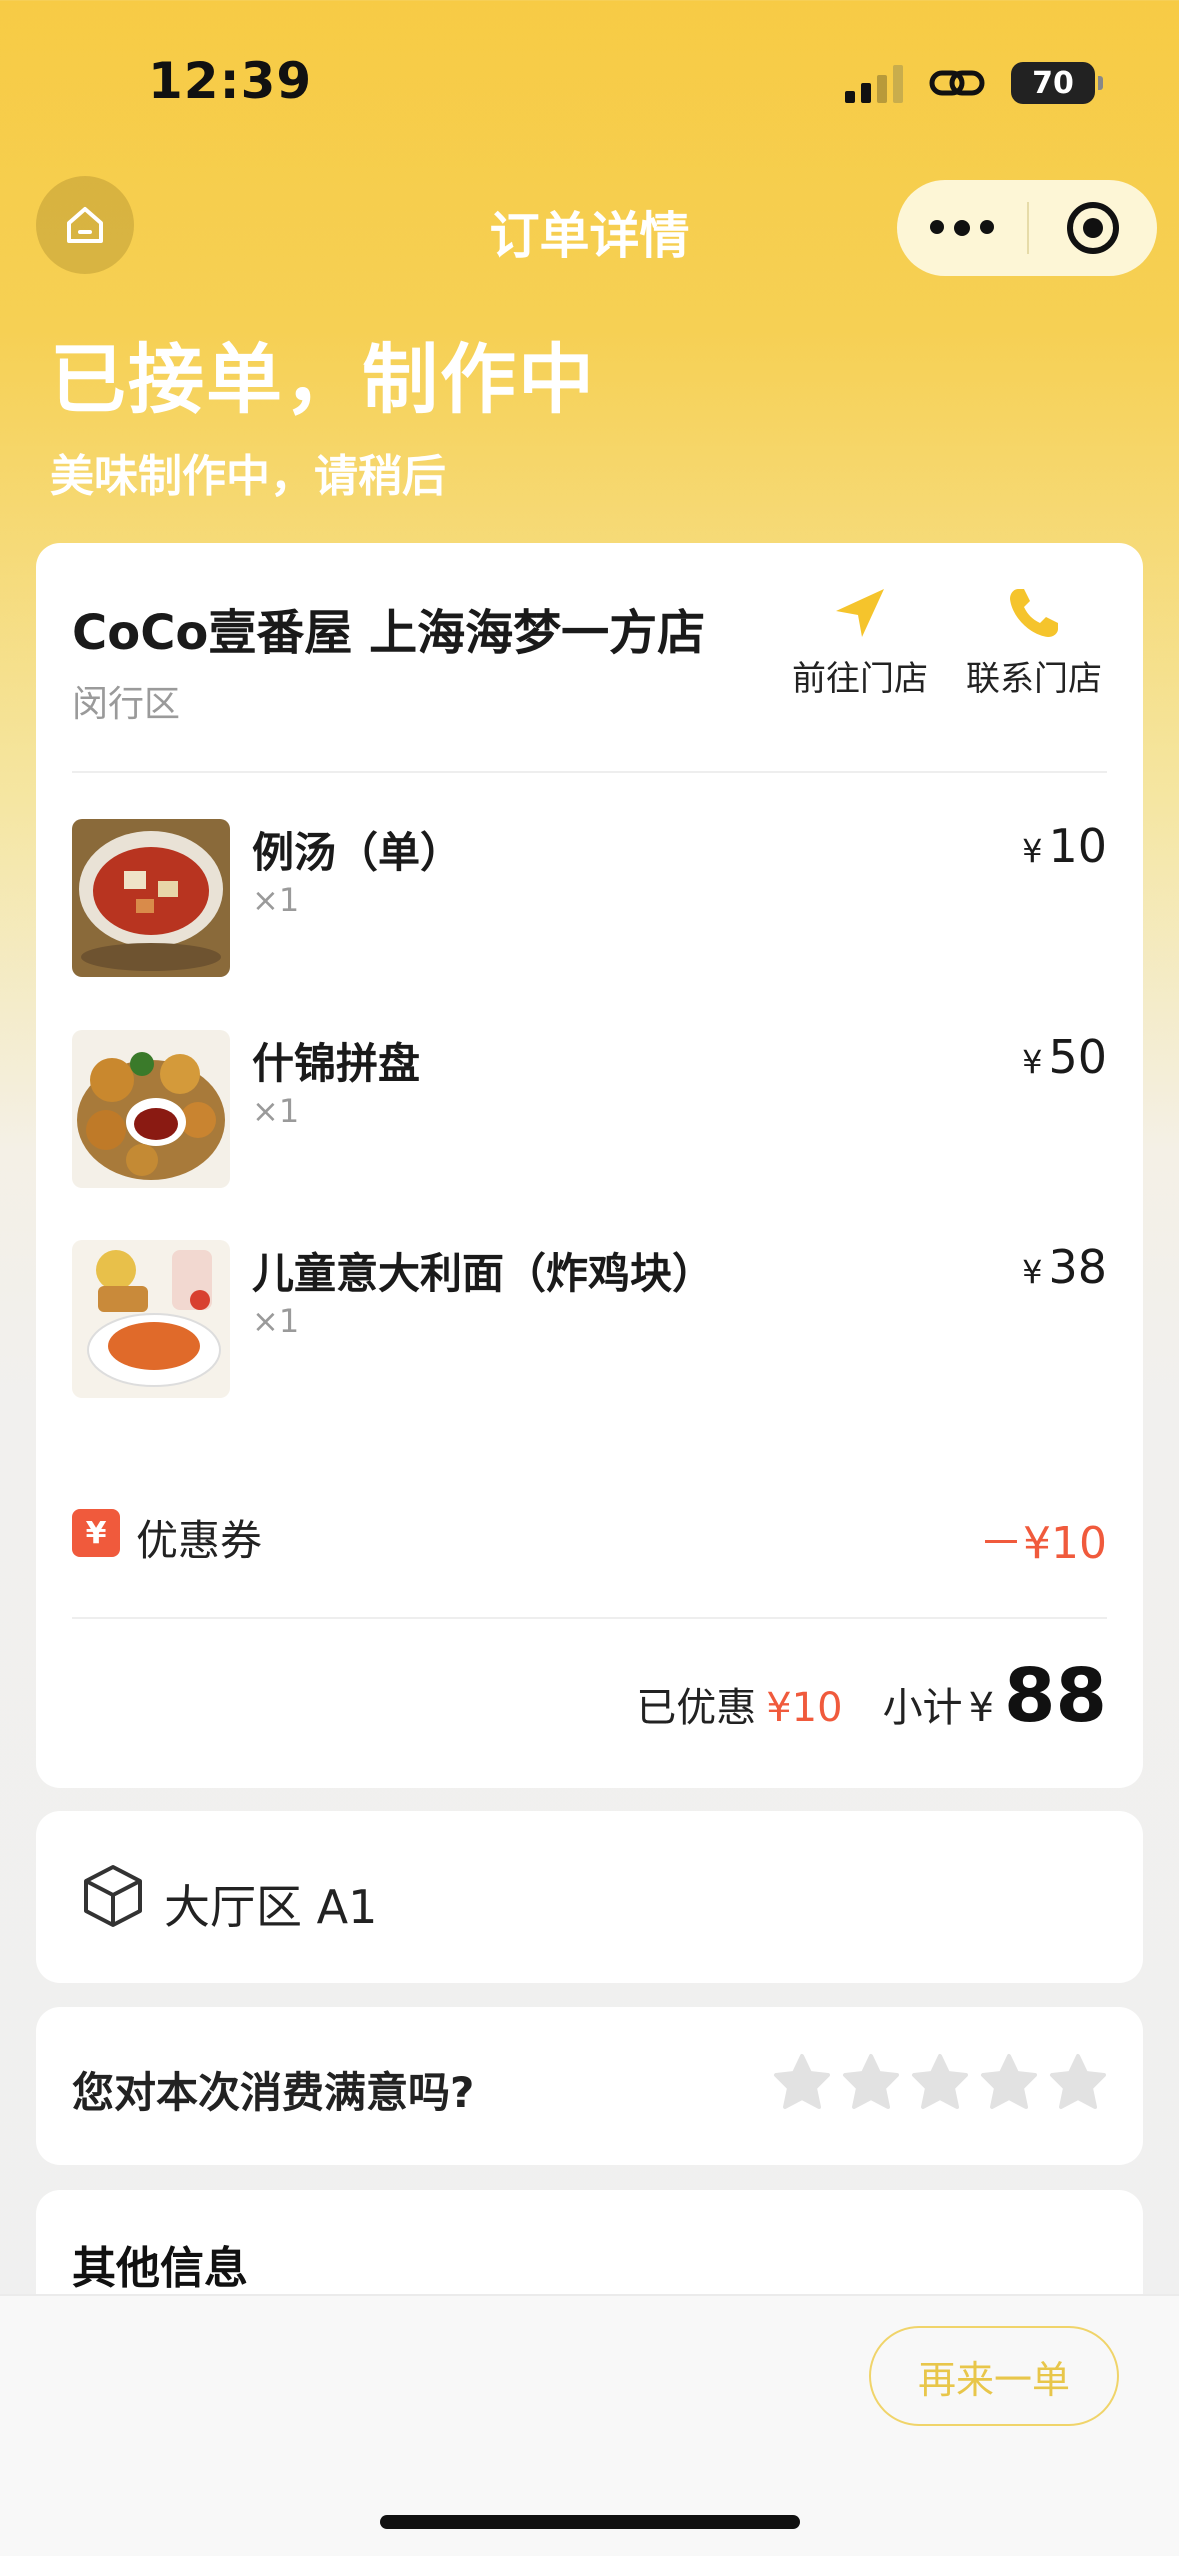 This screenshot has width=1179, height=2556. I want to click on item-price: ¥50, so click(1064, 1057).